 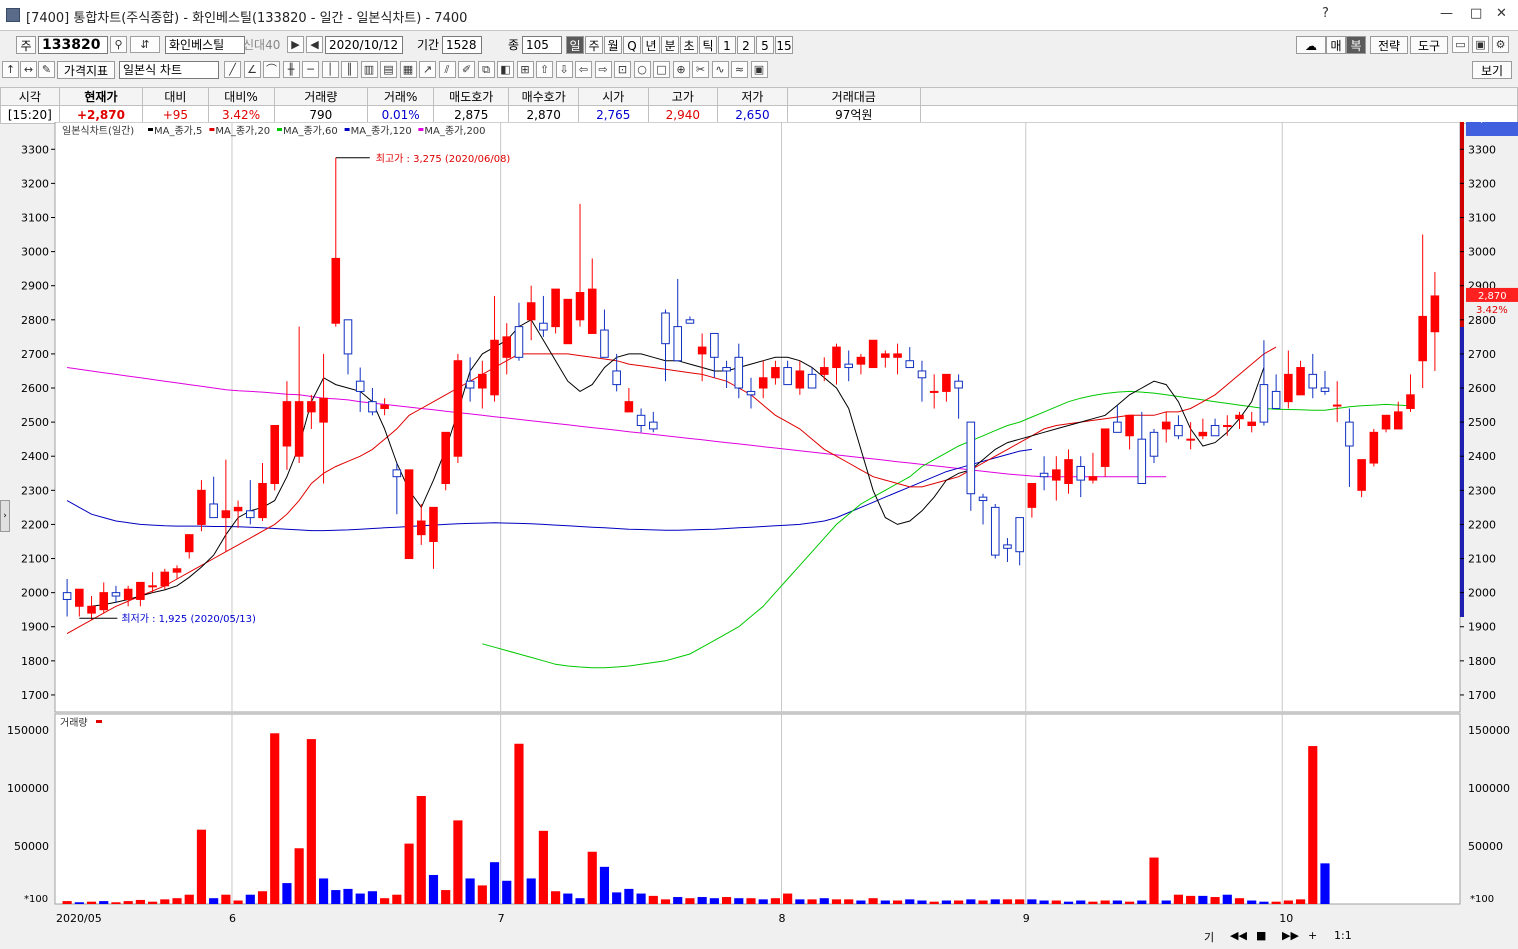 I want to click on y-tick-label-left: 3300, so click(x=35, y=149).